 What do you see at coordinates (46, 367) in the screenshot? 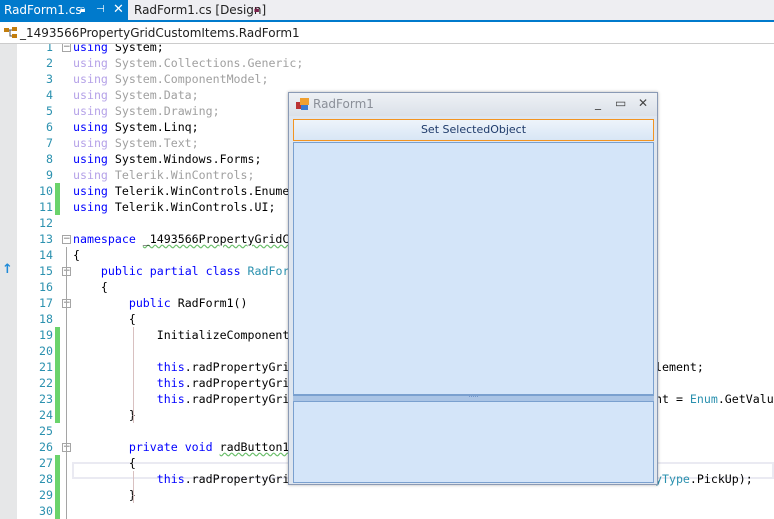
I see `line-number: 21` at bounding box center [46, 367].